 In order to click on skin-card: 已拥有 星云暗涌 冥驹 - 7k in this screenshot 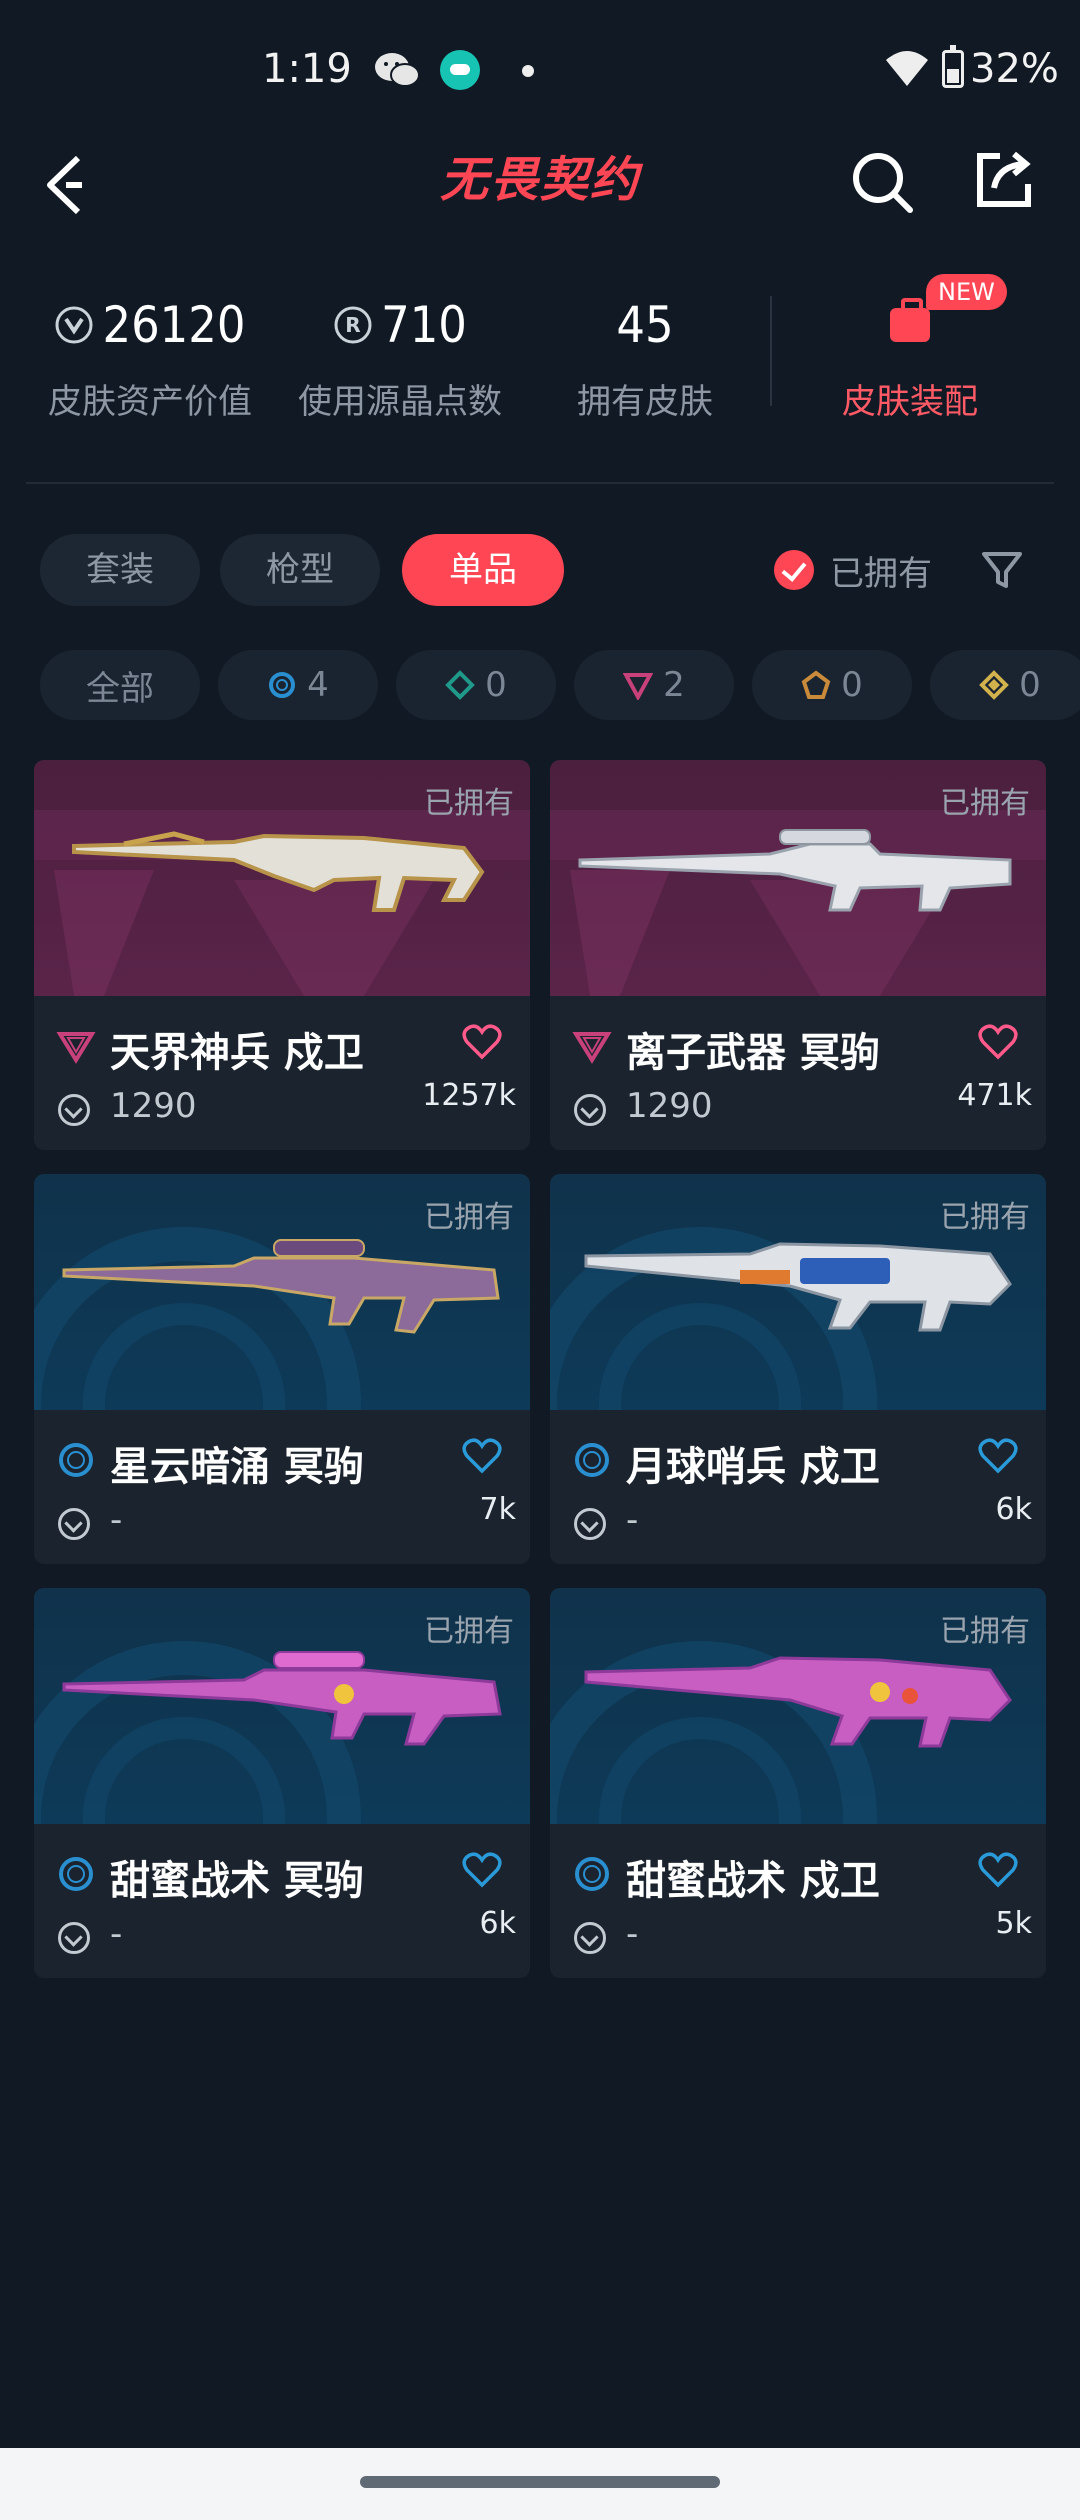, I will do `click(282, 1369)`.